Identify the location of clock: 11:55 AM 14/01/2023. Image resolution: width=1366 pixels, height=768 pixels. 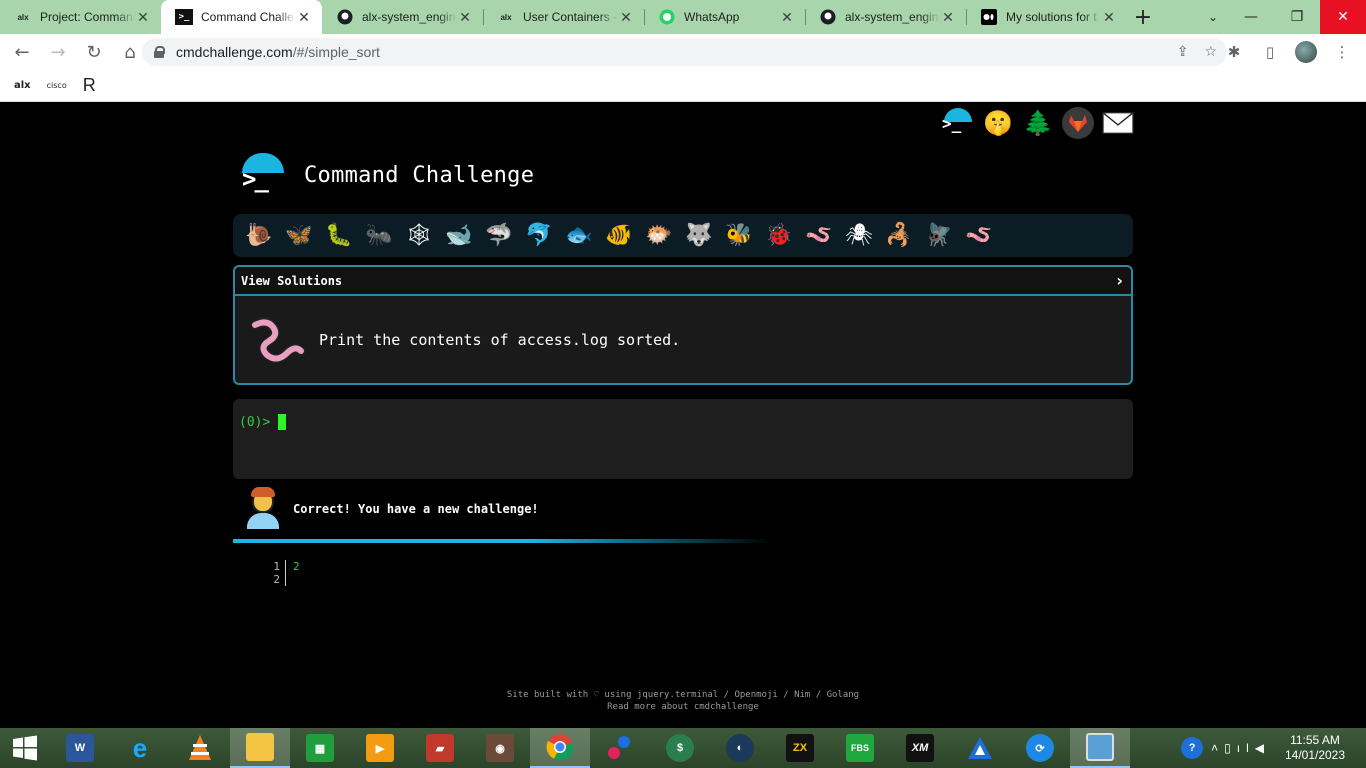
(1315, 748).